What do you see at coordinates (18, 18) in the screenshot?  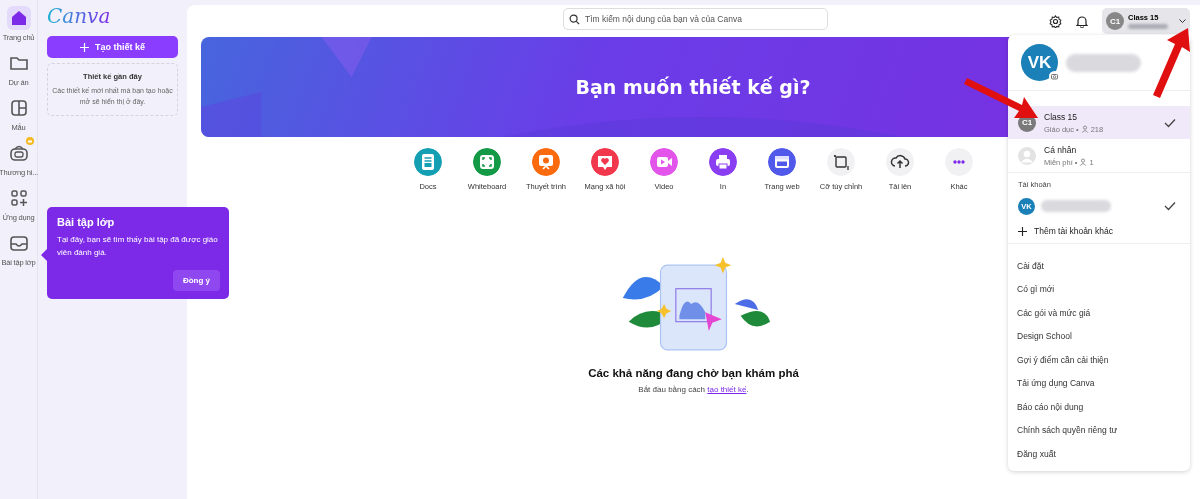 I see `home-icon` at bounding box center [18, 18].